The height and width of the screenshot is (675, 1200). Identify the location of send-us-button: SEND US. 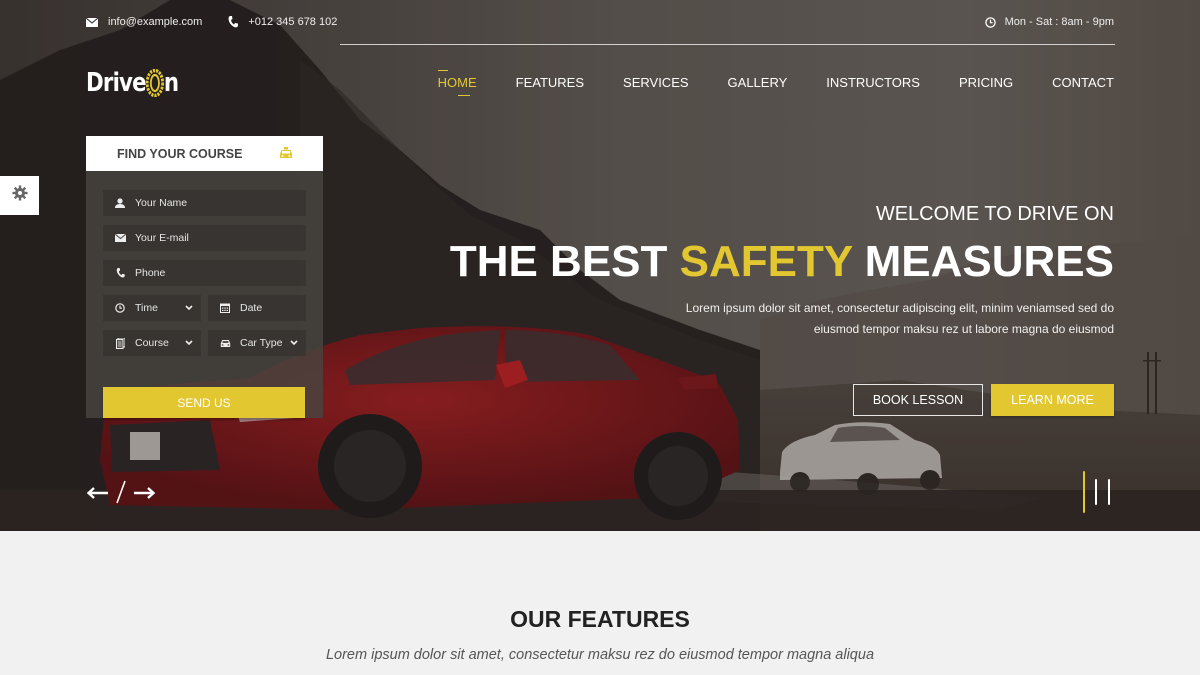
(204, 402).